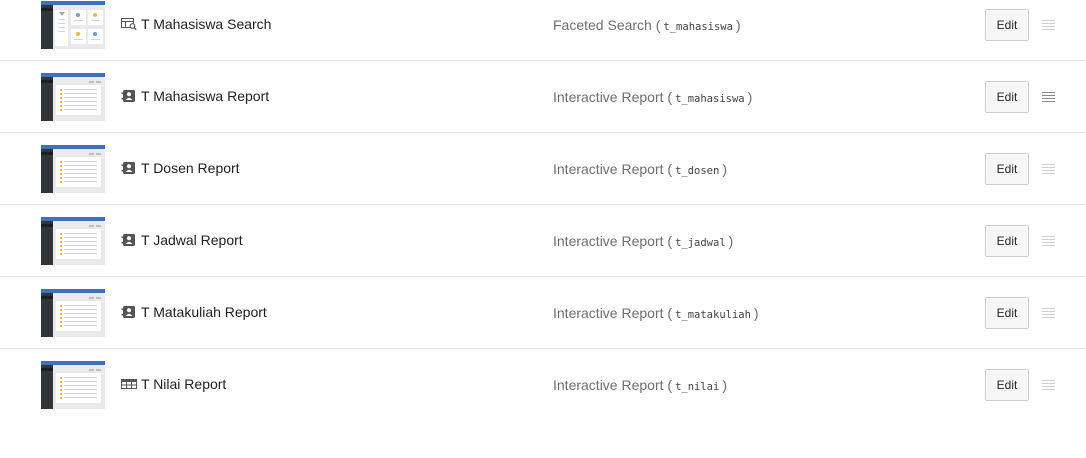 Image resolution: width=1086 pixels, height=458 pixels. What do you see at coordinates (190, 168) in the screenshot?
I see `page-title: T Dosen Report` at bounding box center [190, 168].